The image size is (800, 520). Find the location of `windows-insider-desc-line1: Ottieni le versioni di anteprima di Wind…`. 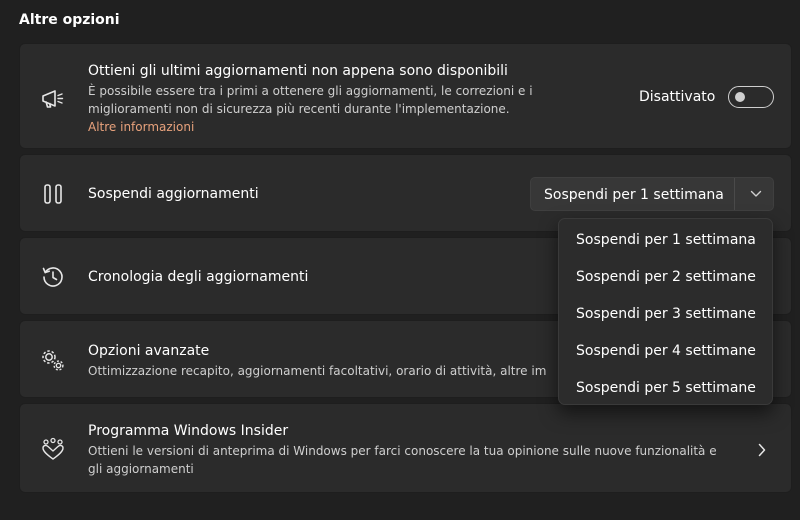

windows-insider-desc-line1: Ottieni le versioni di anteprima di Wind… is located at coordinates (402, 451).